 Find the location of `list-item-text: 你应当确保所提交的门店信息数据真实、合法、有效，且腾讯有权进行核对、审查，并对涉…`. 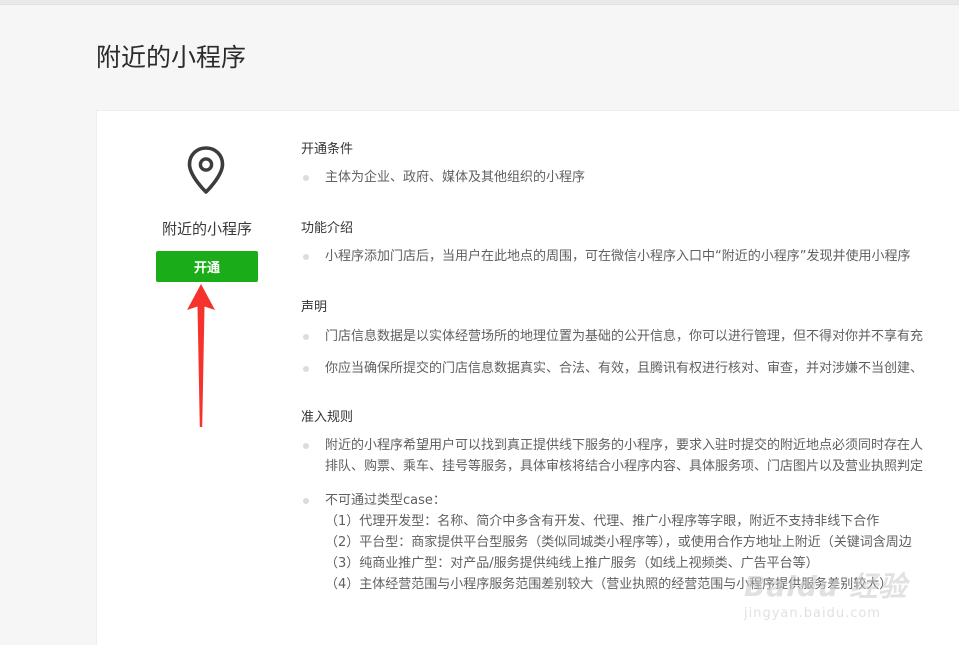

list-item-text: 你应当确保所提交的门店信息数据真实、合法、有效，且腾讯有权进行核对、审查，并对涉… is located at coordinates (624, 368).